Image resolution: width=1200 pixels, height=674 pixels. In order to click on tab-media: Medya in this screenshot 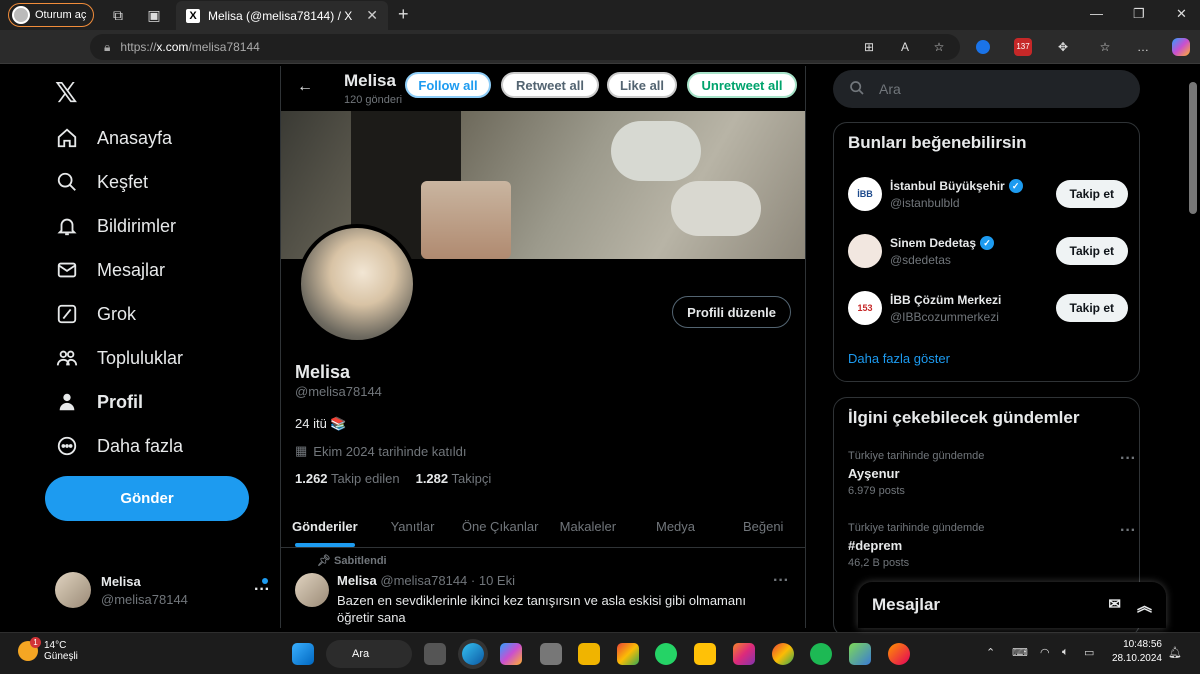, I will do `click(676, 526)`.